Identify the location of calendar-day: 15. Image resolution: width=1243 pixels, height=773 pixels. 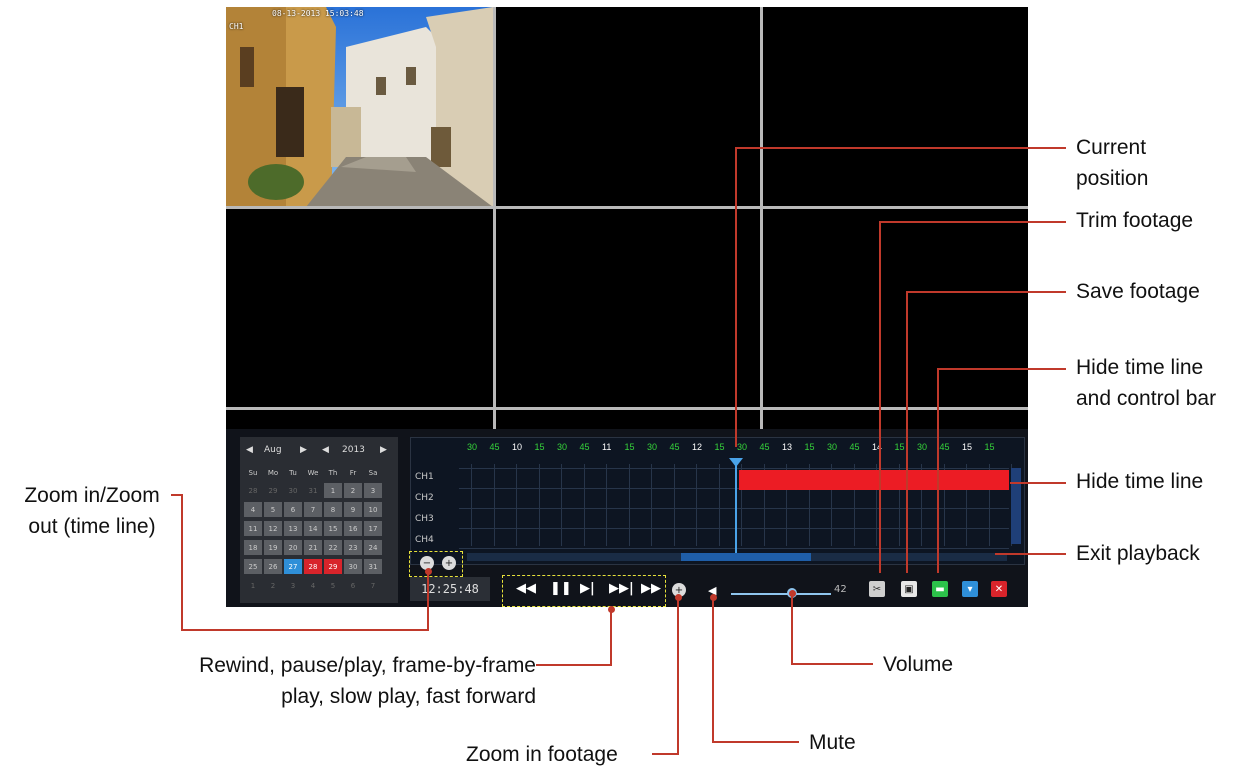
(333, 528).